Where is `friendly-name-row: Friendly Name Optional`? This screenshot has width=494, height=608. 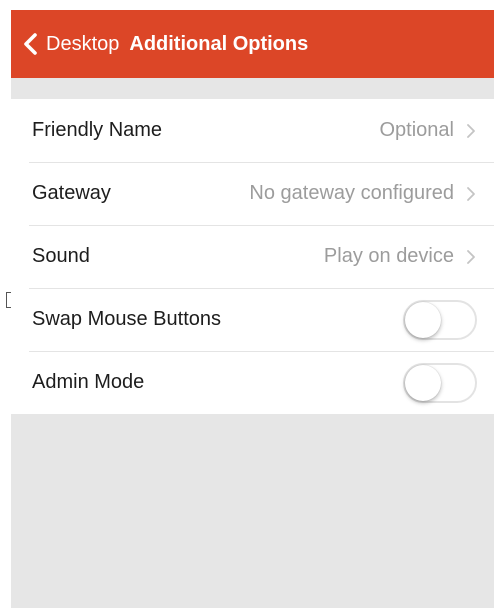
friendly-name-row: Friendly Name Optional is located at coordinates (252, 130).